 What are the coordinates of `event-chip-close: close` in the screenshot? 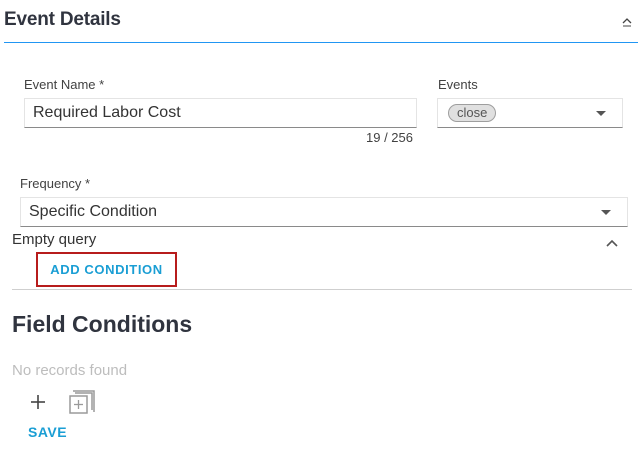 It's located at (472, 113).